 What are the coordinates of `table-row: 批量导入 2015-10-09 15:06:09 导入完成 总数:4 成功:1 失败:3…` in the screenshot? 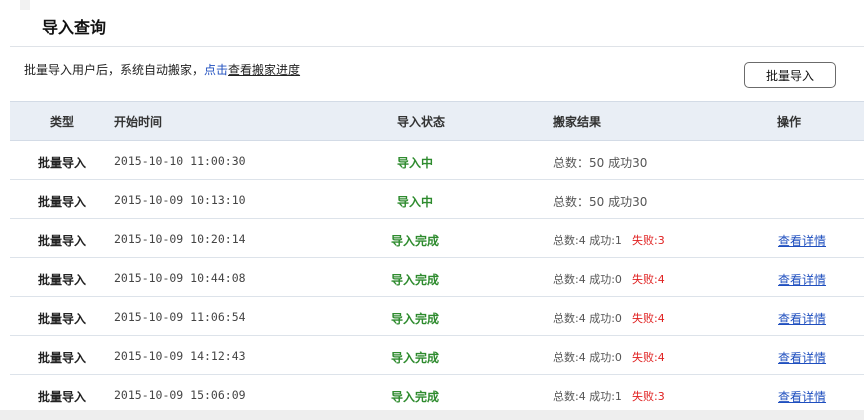 It's located at (437, 394).